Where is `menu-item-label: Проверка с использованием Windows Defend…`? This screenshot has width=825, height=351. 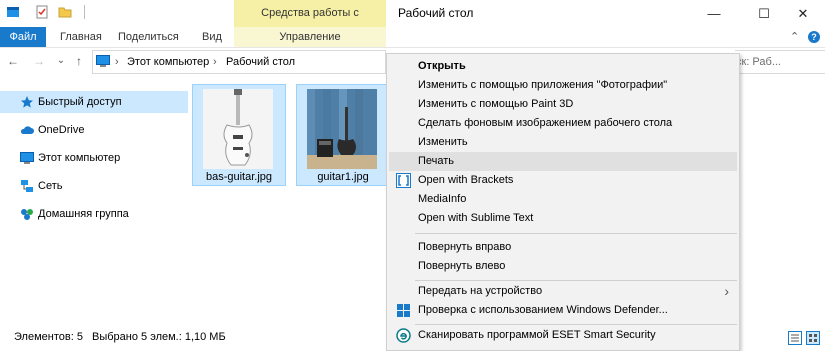 menu-item-label: Проверка с использованием Windows Defend… is located at coordinates (543, 310).